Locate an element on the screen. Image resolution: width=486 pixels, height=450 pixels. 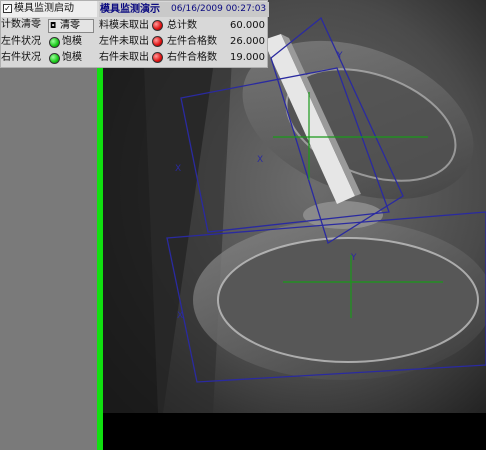
left-status-value: 饱模 is located at coordinates (72, 41).